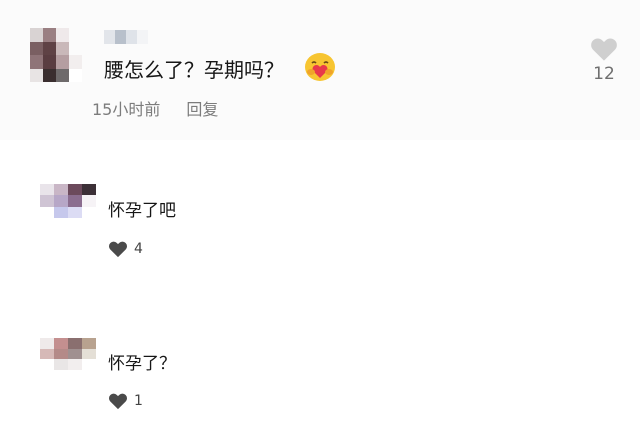 The height and width of the screenshot is (430, 640). Describe the element at coordinates (138, 249) in the screenshot. I see `like-count: 4` at that location.